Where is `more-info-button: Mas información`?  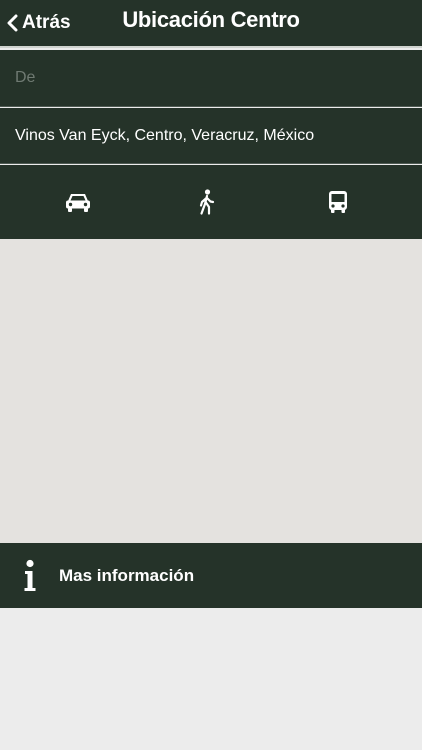 more-info-button: Mas información is located at coordinates (211, 575).